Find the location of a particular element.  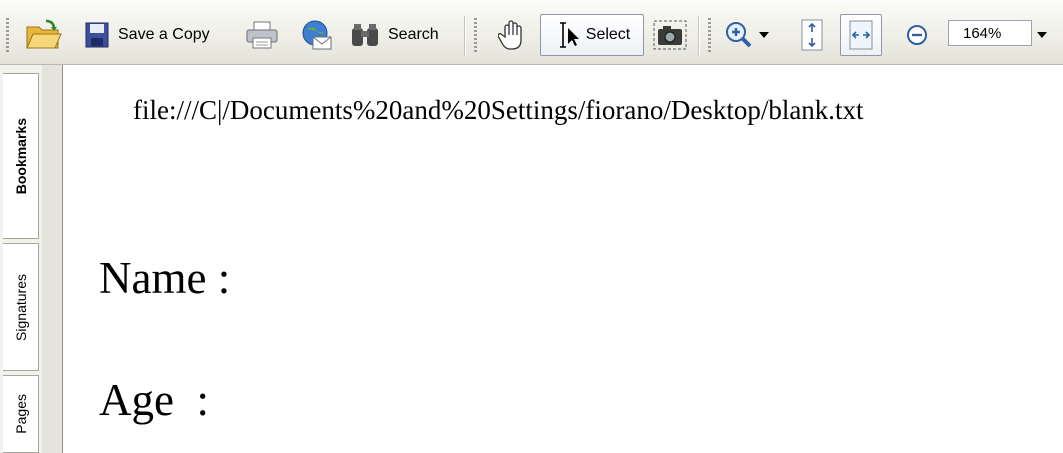

zoom-input: 164% is located at coordinates (990, 33).